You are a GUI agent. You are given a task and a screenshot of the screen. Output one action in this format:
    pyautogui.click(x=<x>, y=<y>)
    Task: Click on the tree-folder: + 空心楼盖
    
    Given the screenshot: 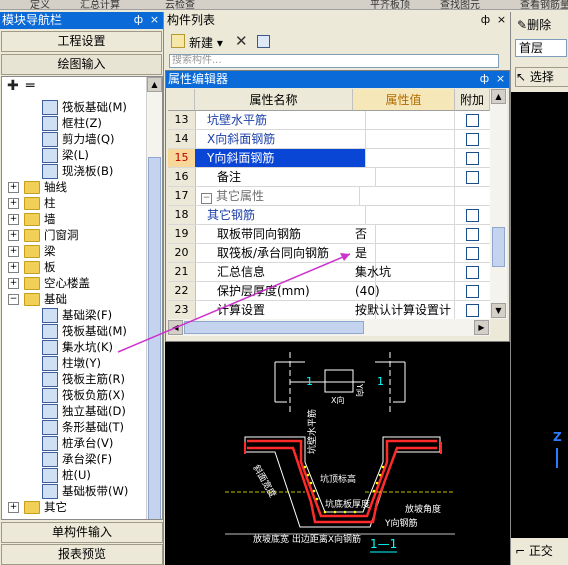 What is the action you would take?
    pyautogui.click(x=73, y=283)
    